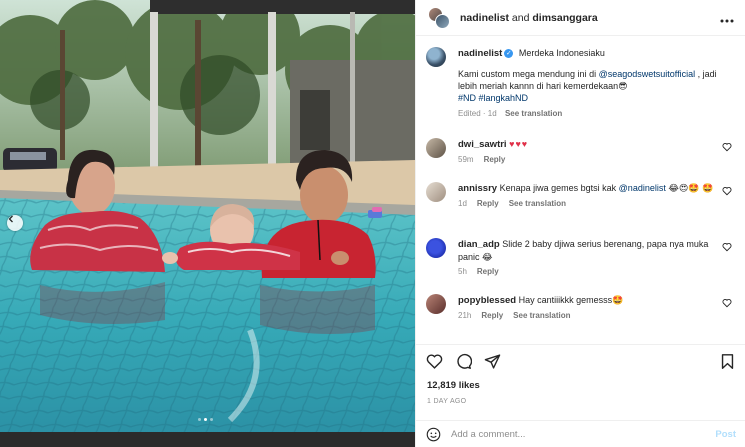 The height and width of the screenshot is (447, 745). What do you see at coordinates (571, 300) in the screenshot?
I see `comment-text: Hay cantiiikkk gemesss🤩` at bounding box center [571, 300].